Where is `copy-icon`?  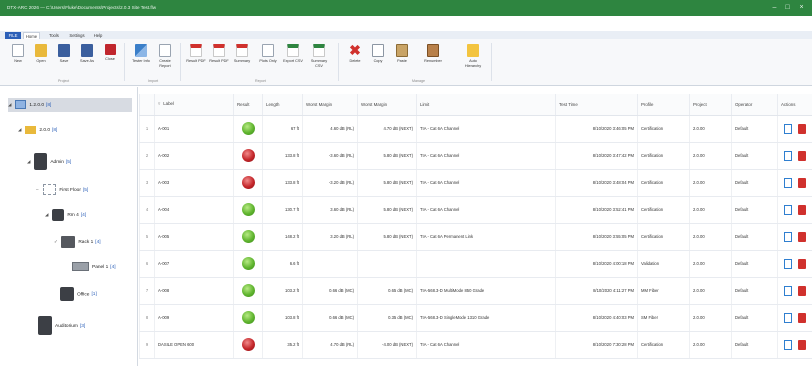
copy-icon is located at coordinates (378, 50).